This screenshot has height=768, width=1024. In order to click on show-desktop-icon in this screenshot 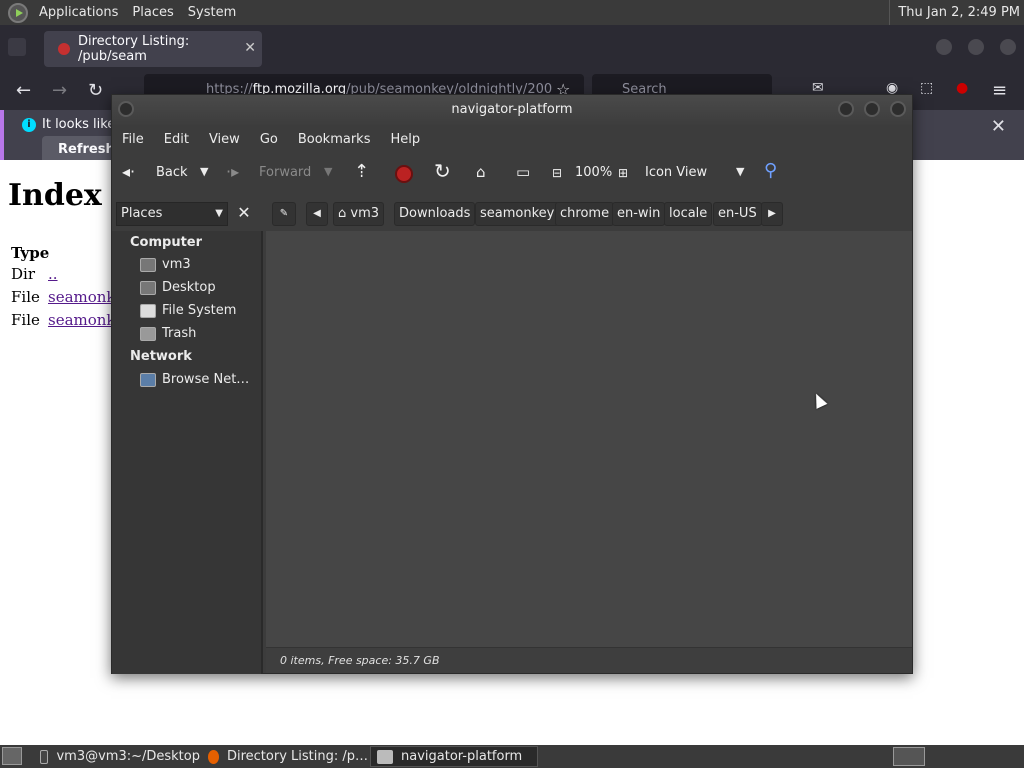, I will do `click(12, 756)`.